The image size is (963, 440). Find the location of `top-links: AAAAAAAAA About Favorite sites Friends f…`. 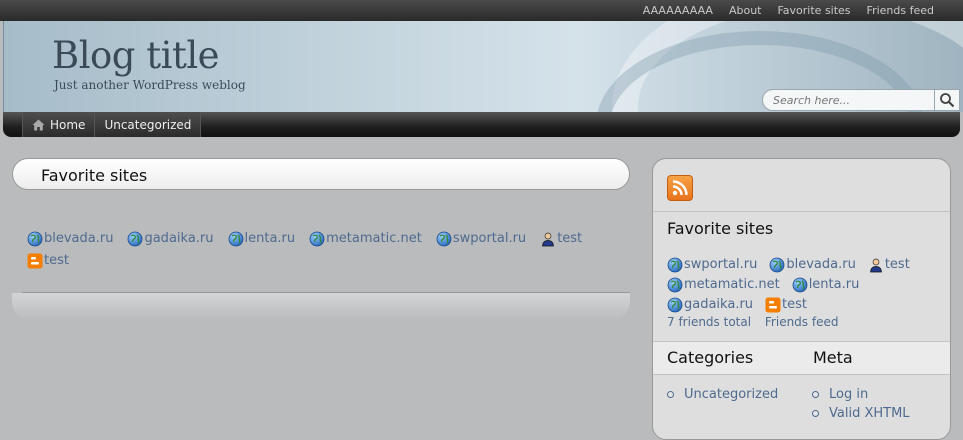

top-links: AAAAAAAAA About Favorite sites Friends f… is located at coordinates (780, 10).